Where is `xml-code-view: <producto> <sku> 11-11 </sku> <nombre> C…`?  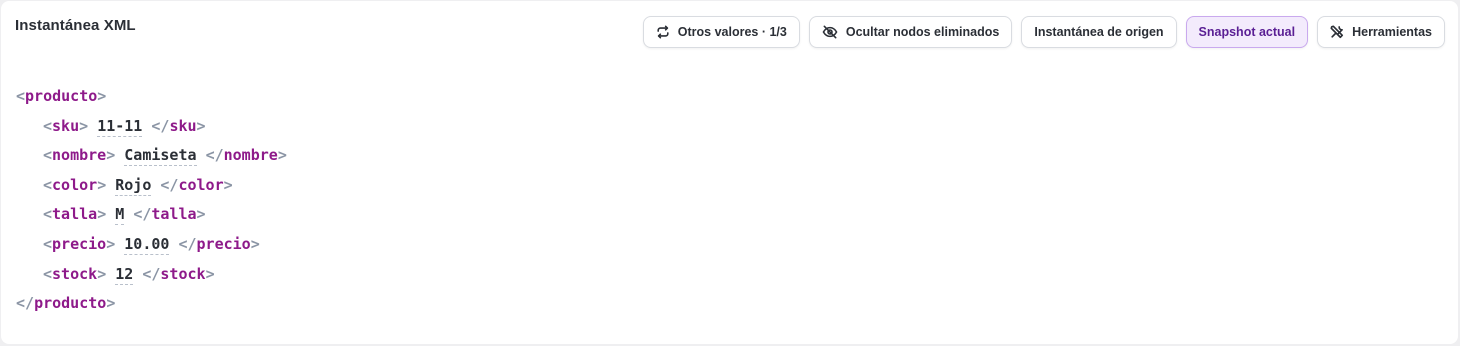
xml-code-view: <producto> <sku> 11-11 </sku> <nombre> C… is located at coordinates (151, 200).